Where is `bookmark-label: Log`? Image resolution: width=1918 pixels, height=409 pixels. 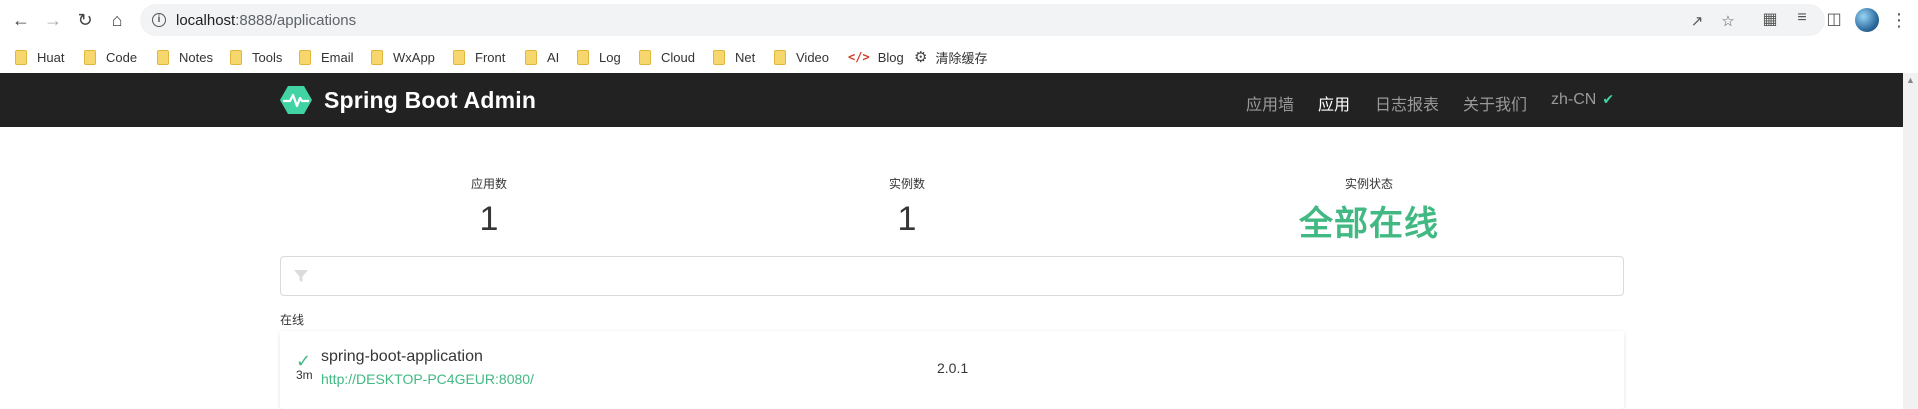 bookmark-label: Log is located at coordinates (610, 57).